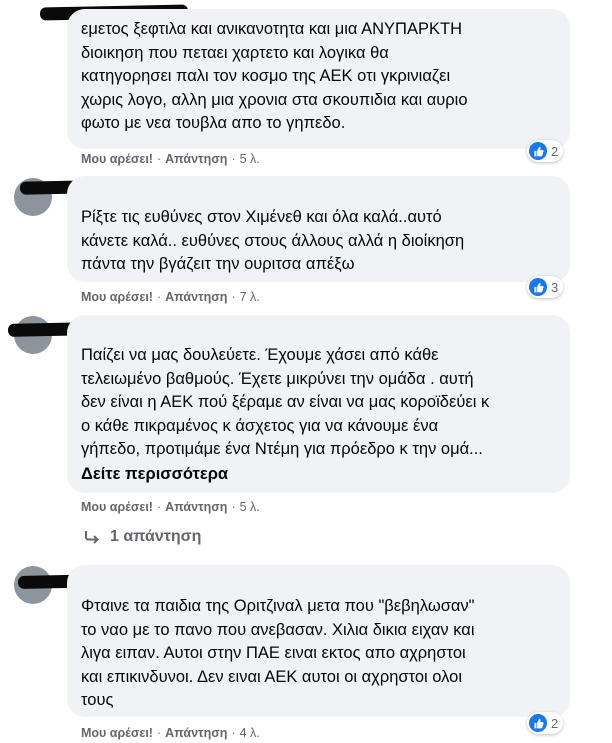 This screenshot has width=612, height=743. Describe the element at coordinates (155, 537) in the screenshot. I see `replies-count: 1 απάντηση` at that location.